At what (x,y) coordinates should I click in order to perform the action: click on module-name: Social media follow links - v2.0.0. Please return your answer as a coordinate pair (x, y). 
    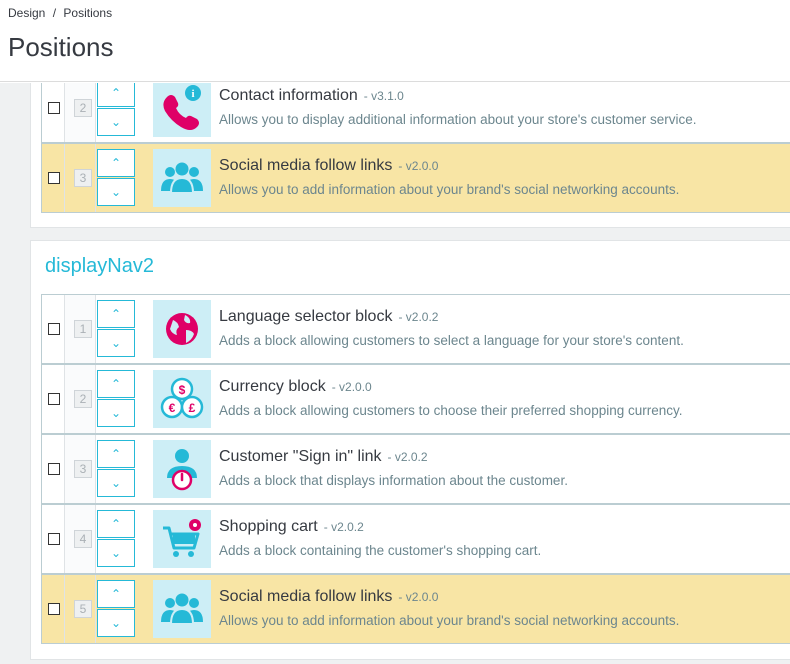
    Looking at the image, I should click on (328, 166).